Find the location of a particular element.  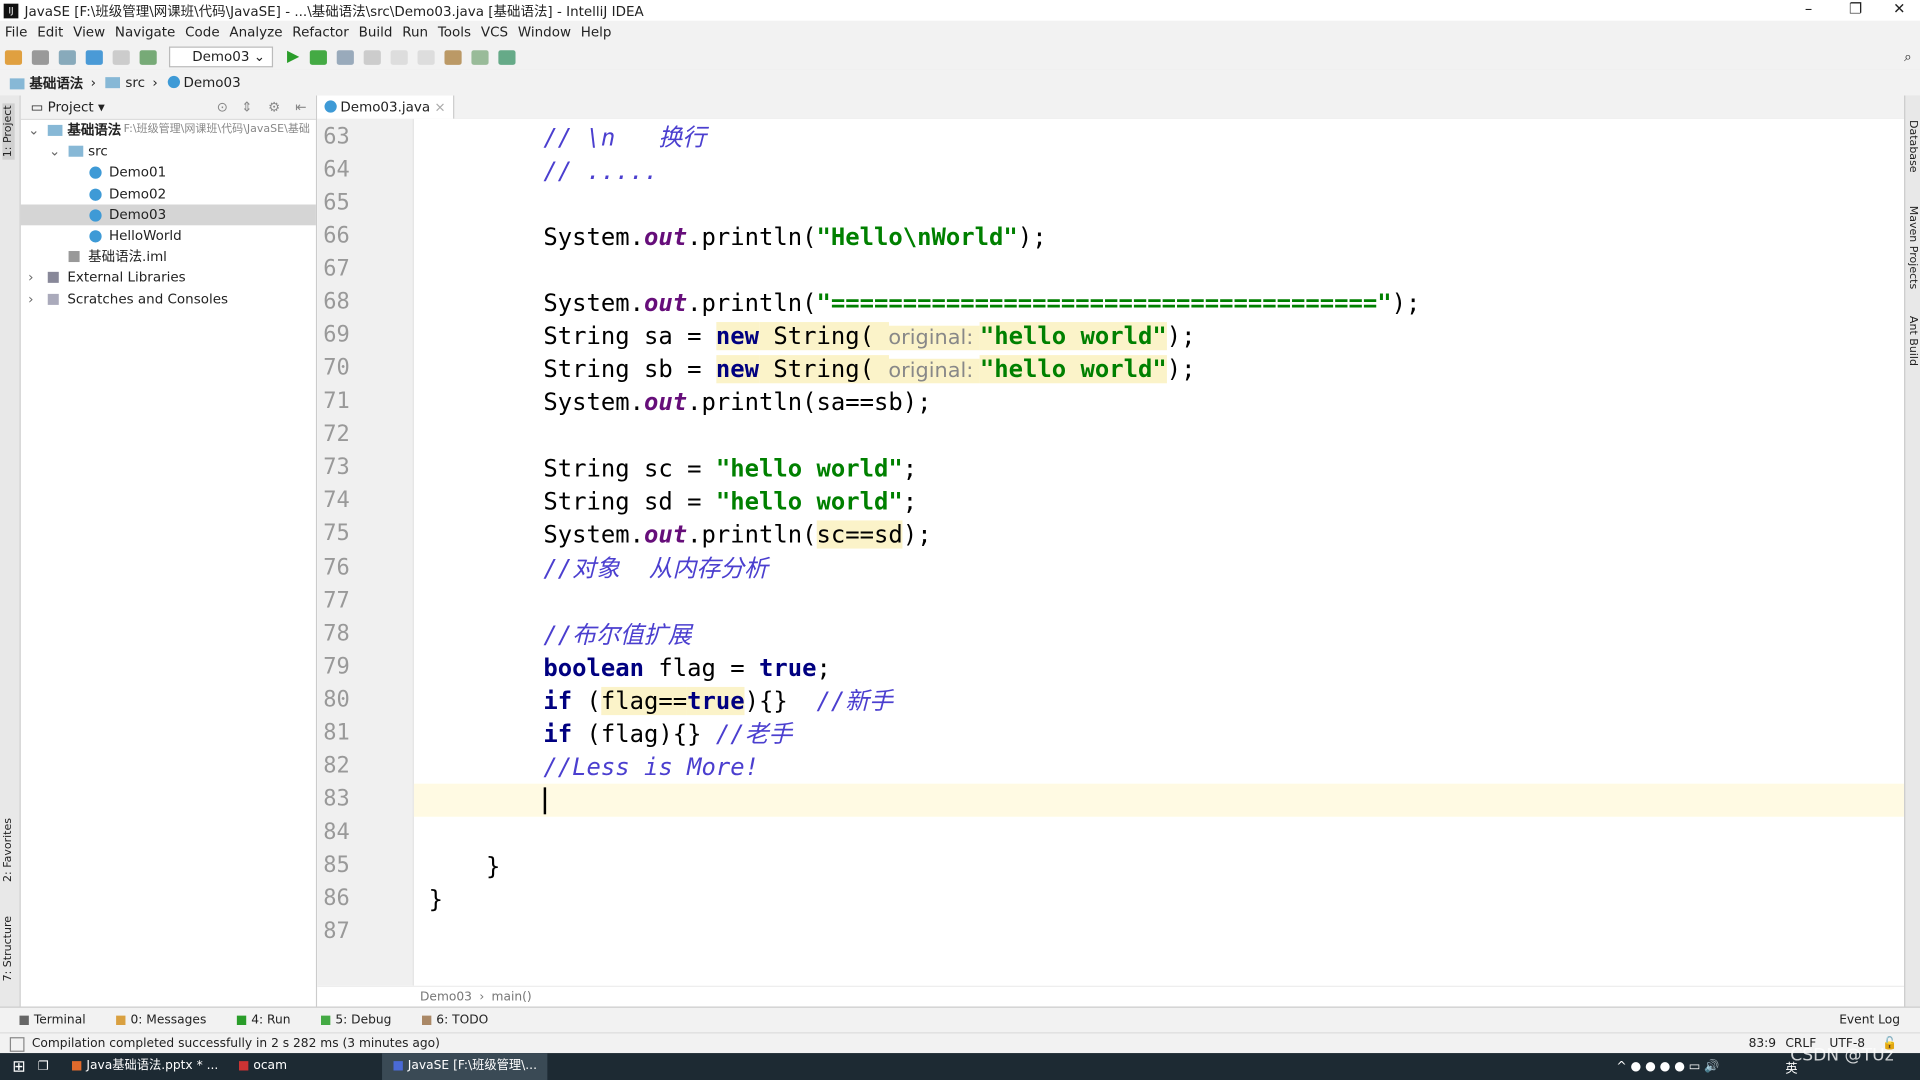

menu-help: Help is located at coordinates (596, 32).